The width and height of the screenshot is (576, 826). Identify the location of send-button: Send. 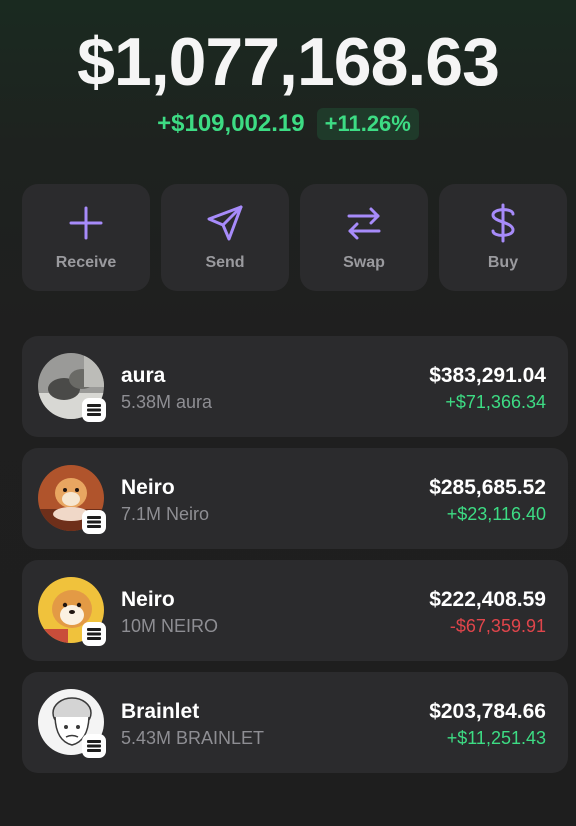
(225, 237).